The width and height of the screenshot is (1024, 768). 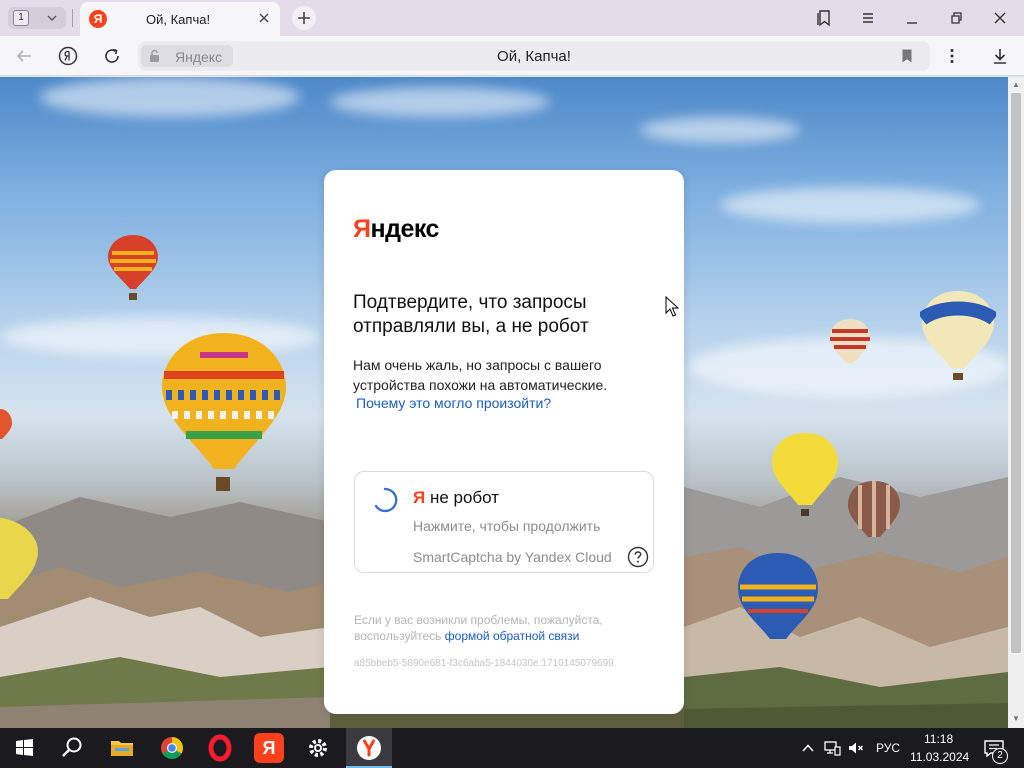 What do you see at coordinates (122, 748) in the screenshot?
I see `file-explorer-icon` at bounding box center [122, 748].